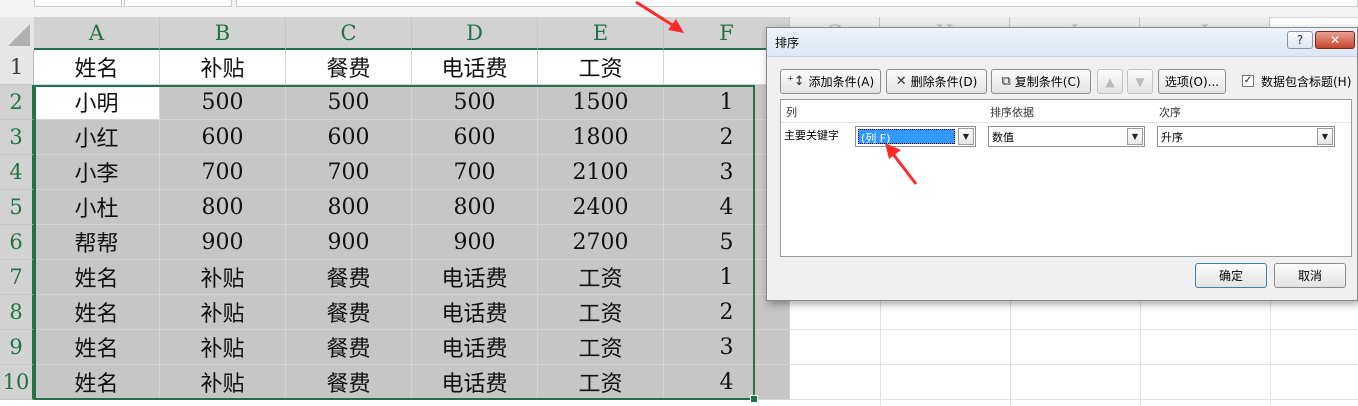  Describe the element at coordinates (349, 207) in the screenshot. I see `cell-c5: 800` at that location.